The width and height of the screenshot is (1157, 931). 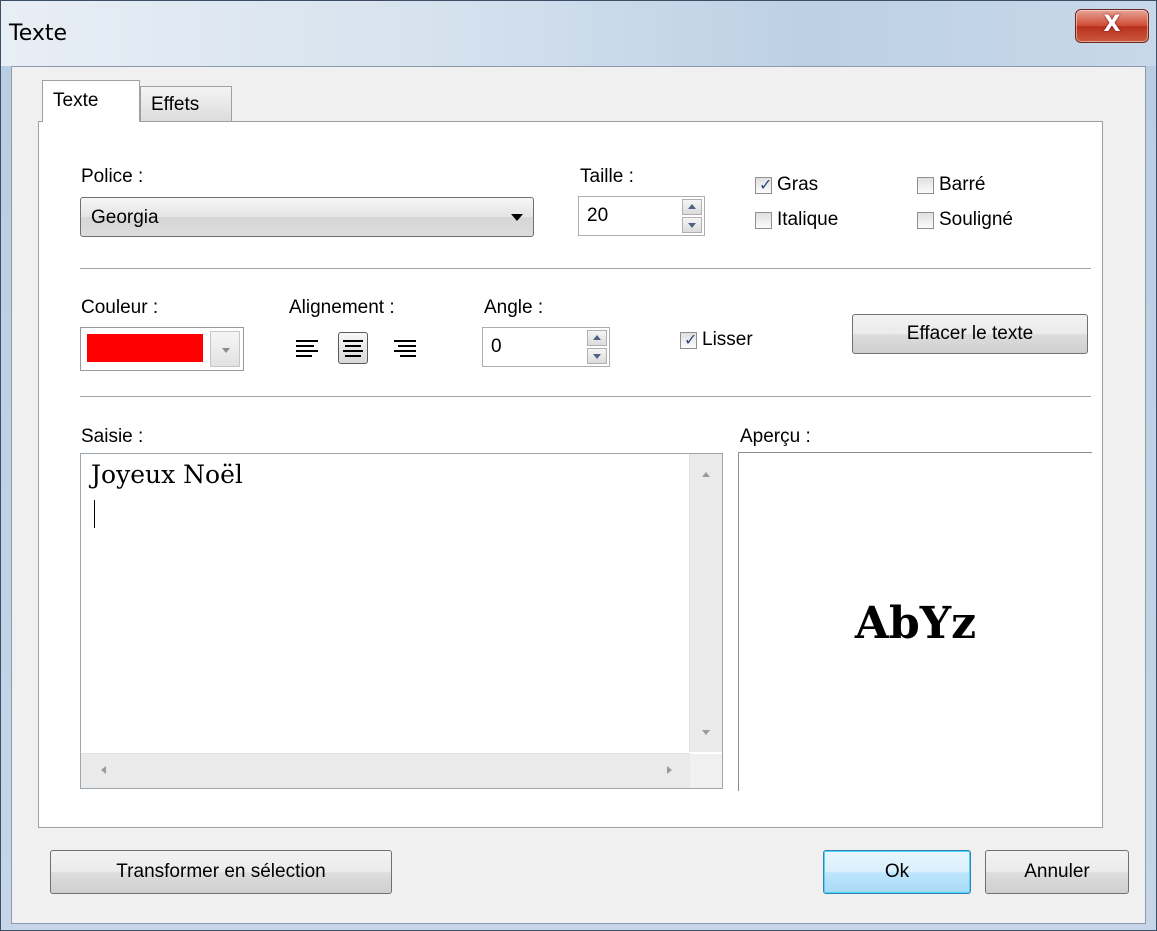 I want to click on ok-button: Ok, so click(x=897, y=872).